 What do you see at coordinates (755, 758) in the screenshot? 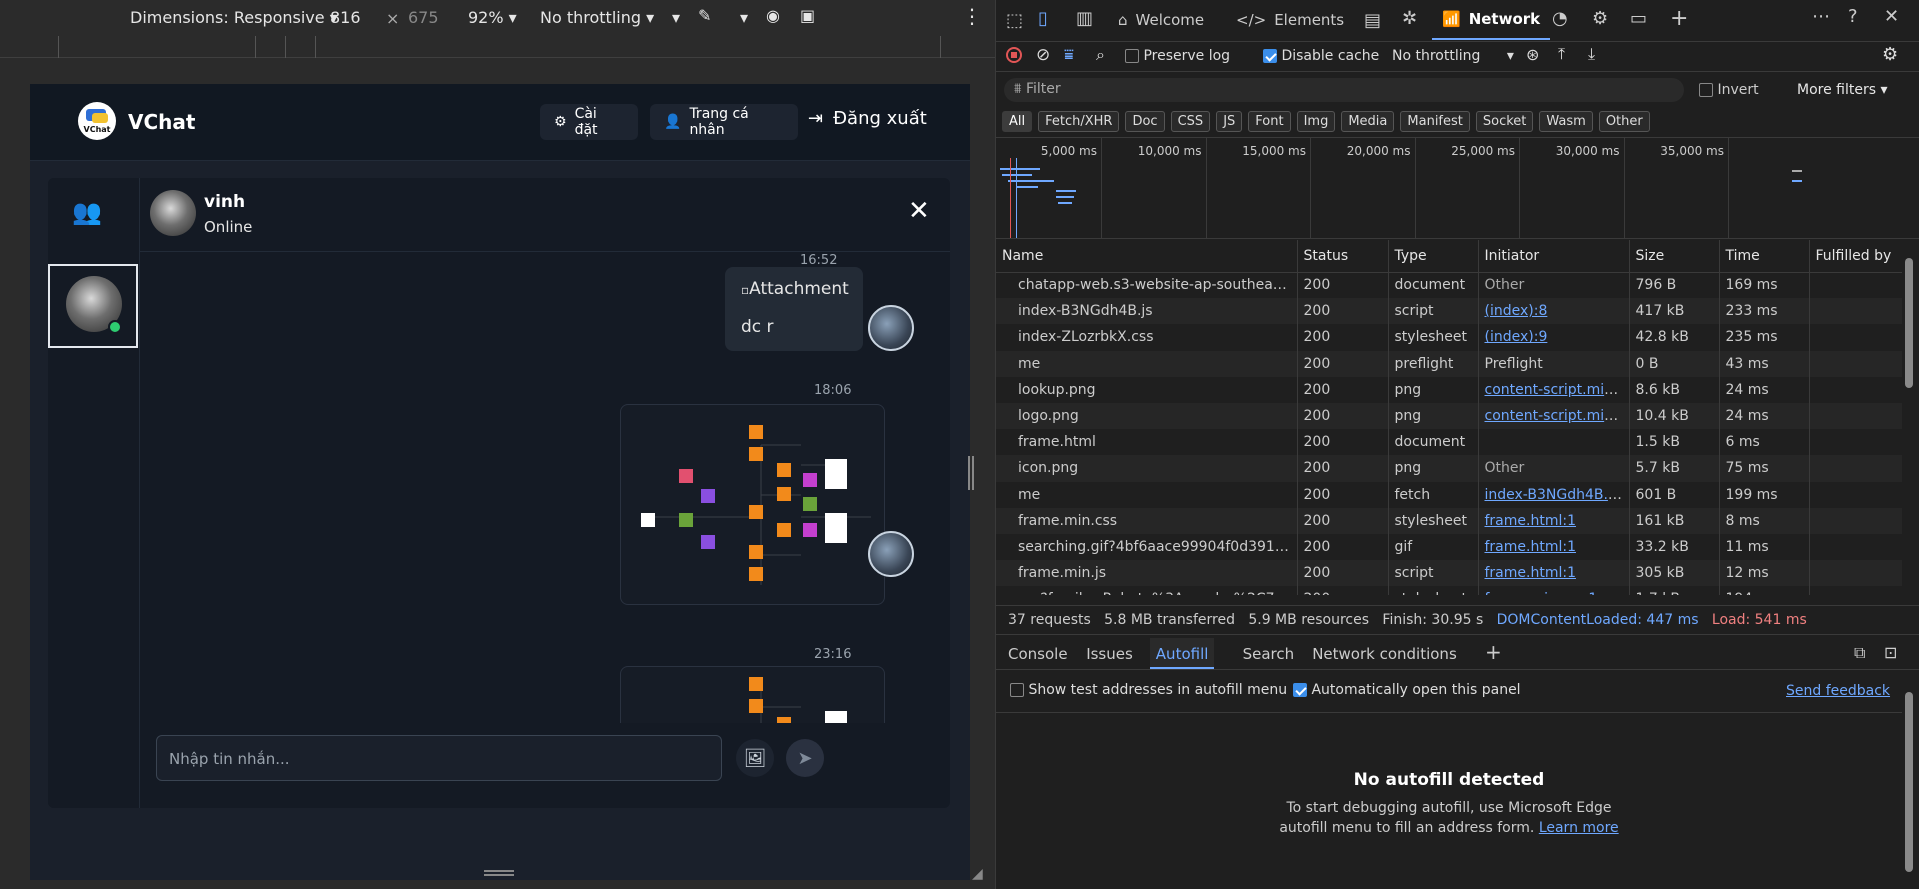
I see `image-upload-icon: 🖼` at bounding box center [755, 758].